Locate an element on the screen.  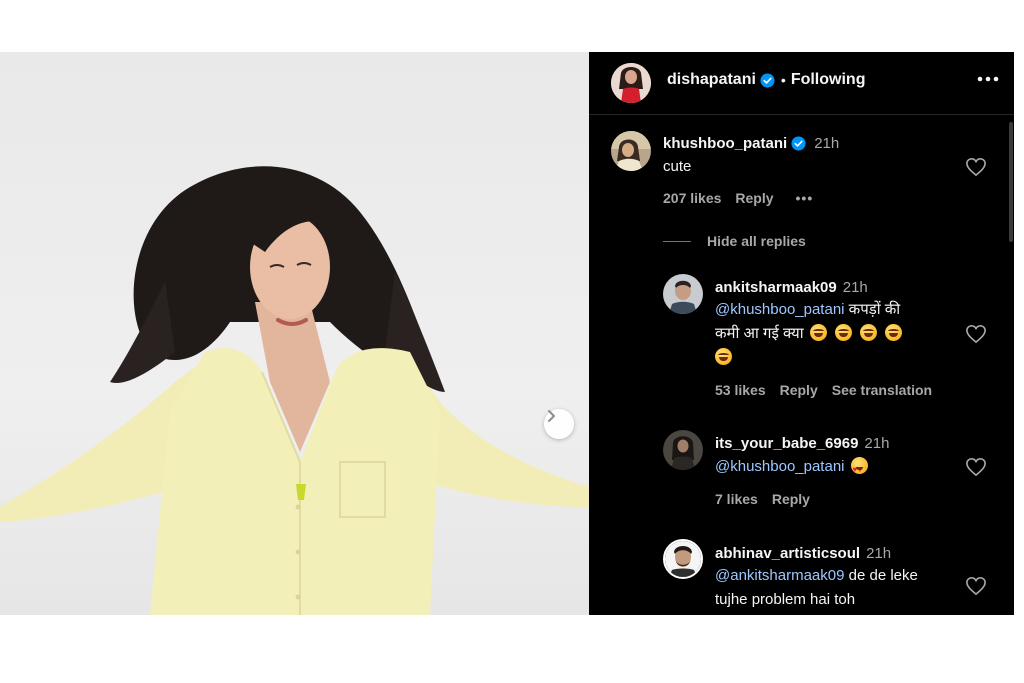
reply-likes: 7 likes is located at coordinates (736, 499).